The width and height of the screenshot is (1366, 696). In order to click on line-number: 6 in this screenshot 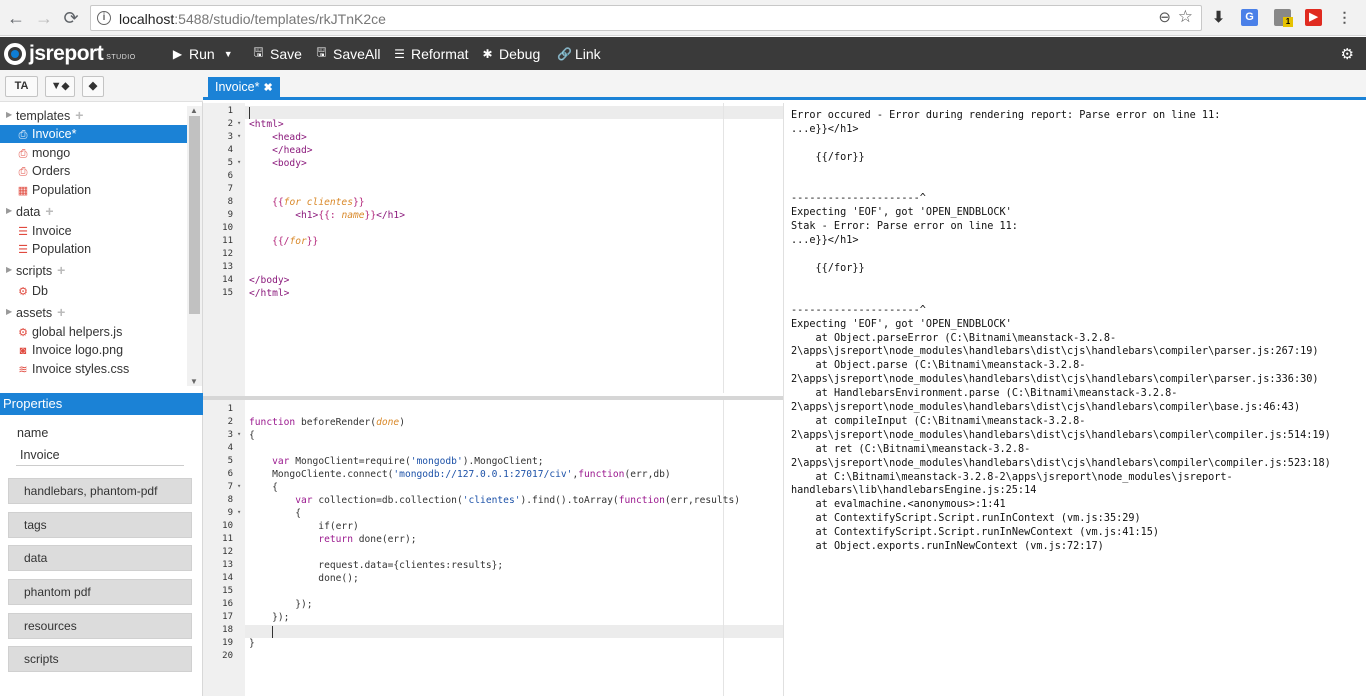, I will do `click(230, 176)`.